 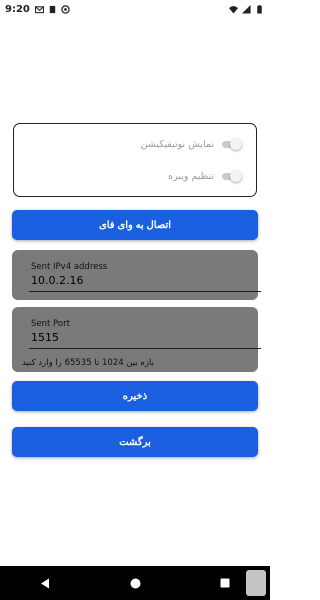 What do you see at coordinates (17, 9) in the screenshot?
I see `status-time: 9:20` at bounding box center [17, 9].